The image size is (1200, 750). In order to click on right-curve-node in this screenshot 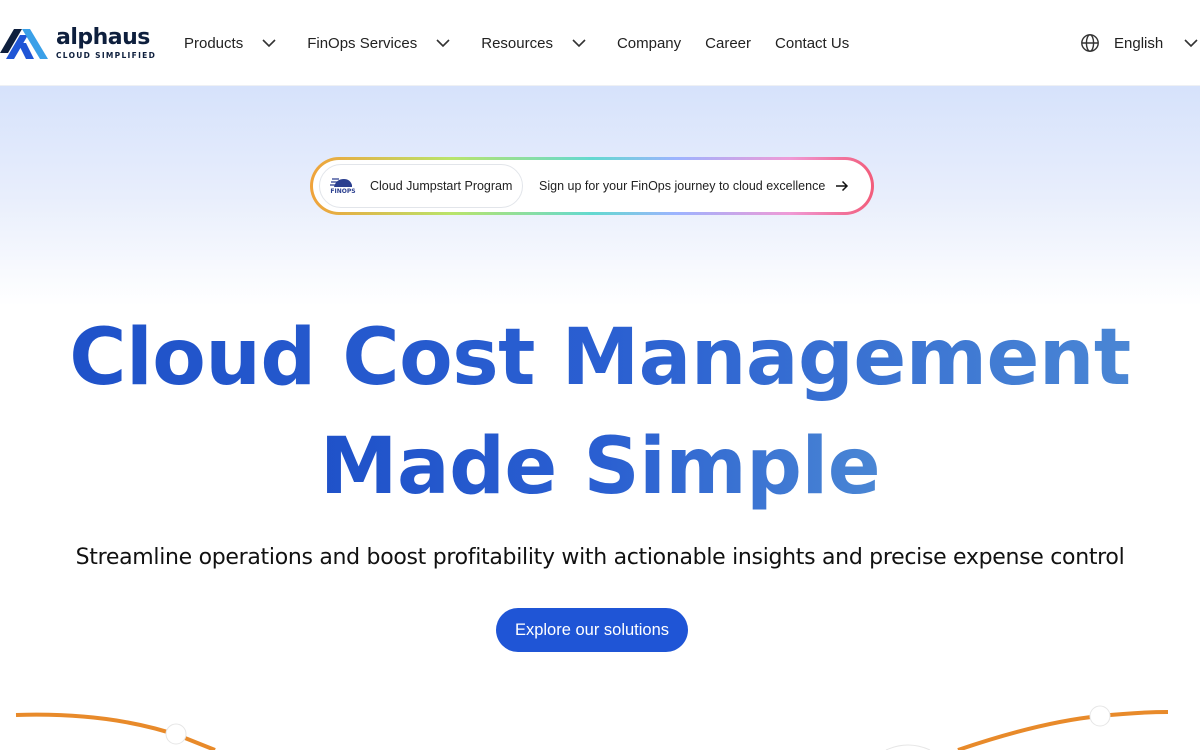, I will do `click(1100, 716)`.